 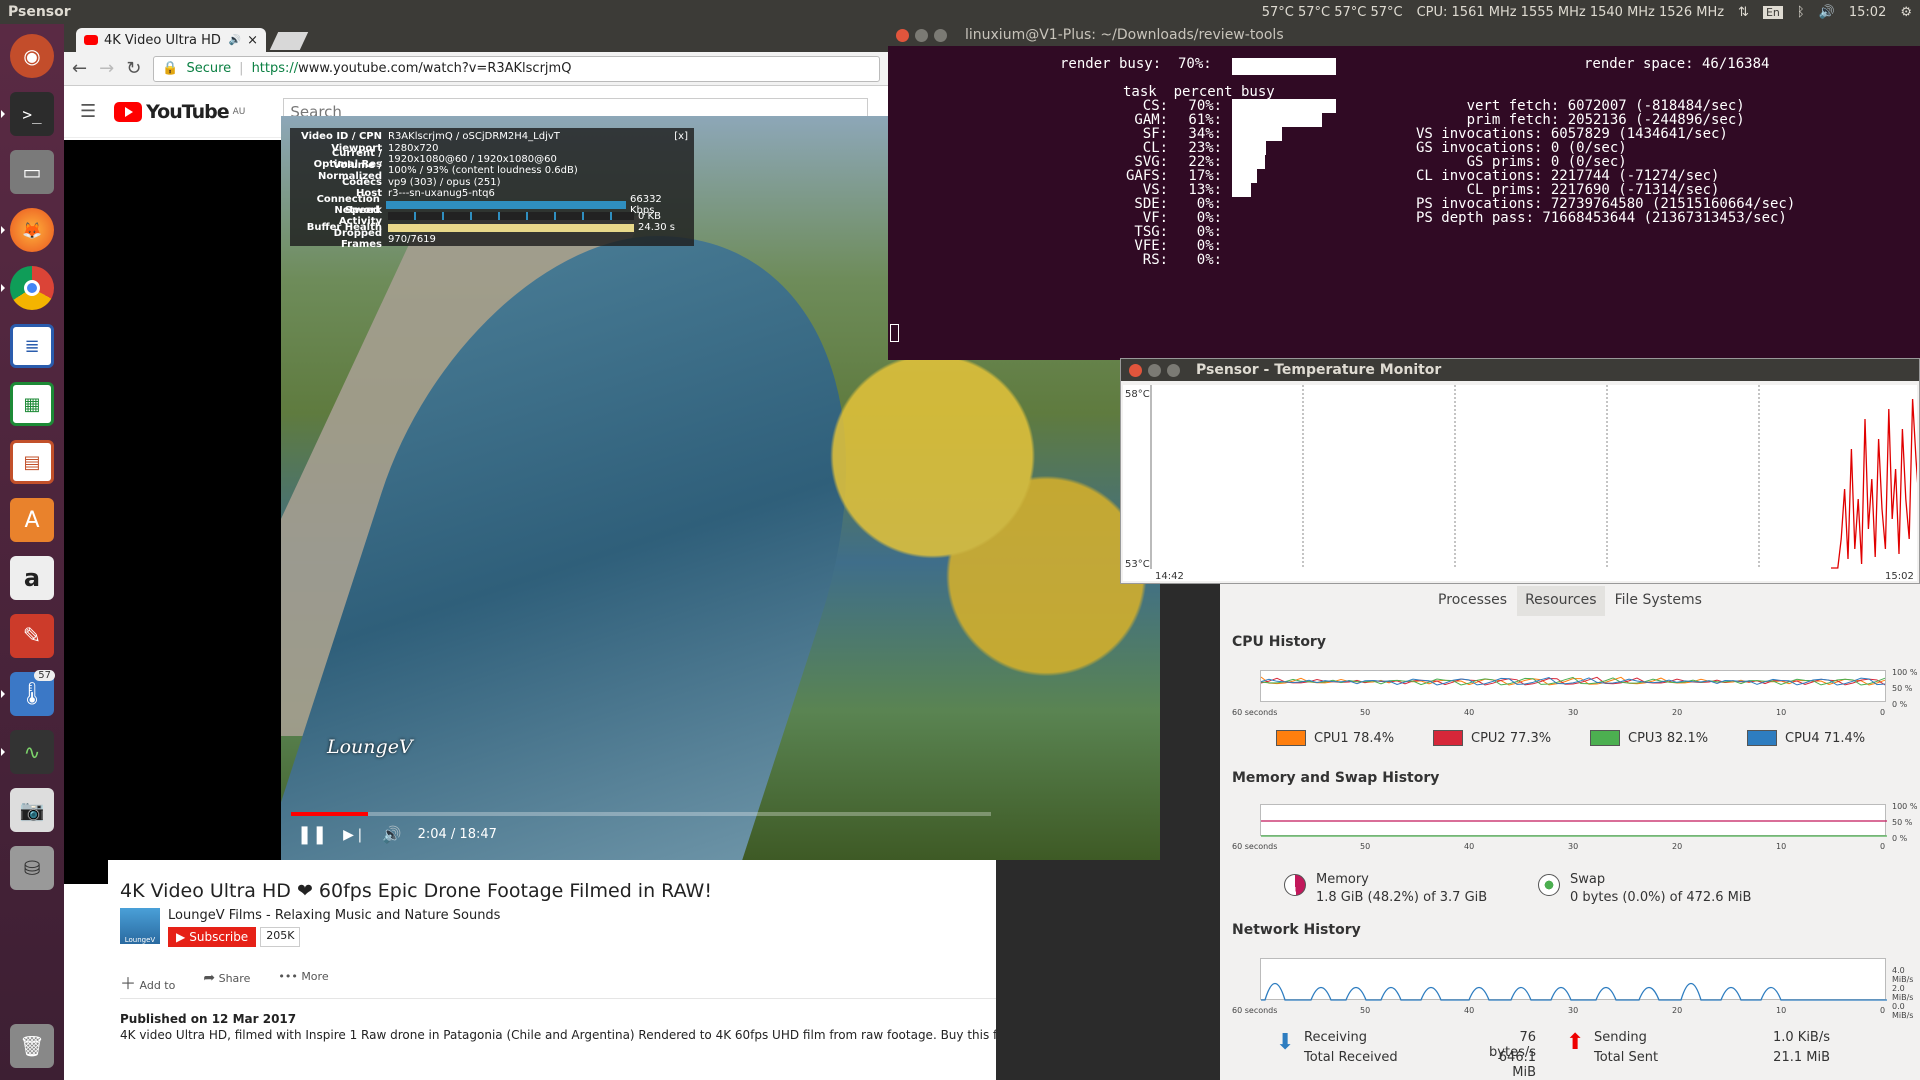 What do you see at coordinates (179, 112) in the screenshot?
I see `youtube-logo: YouTube AU` at bounding box center [179, 112].